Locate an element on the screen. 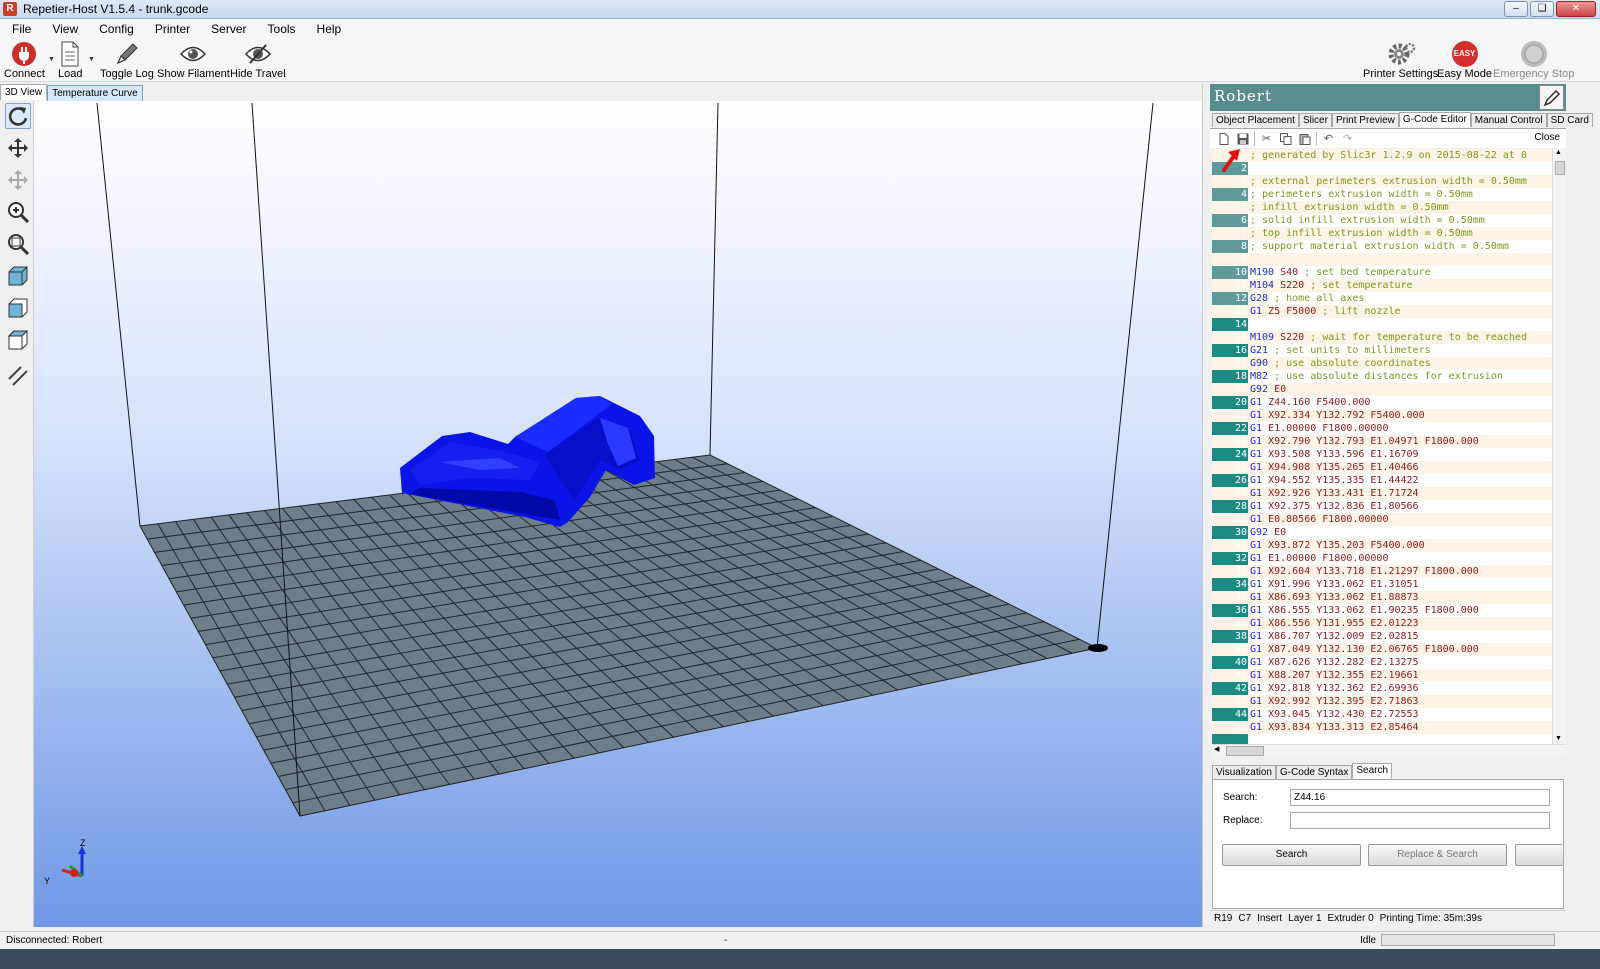  editor-horizontal-scrollbar: ◀ is located at coordinates (1389, 750).